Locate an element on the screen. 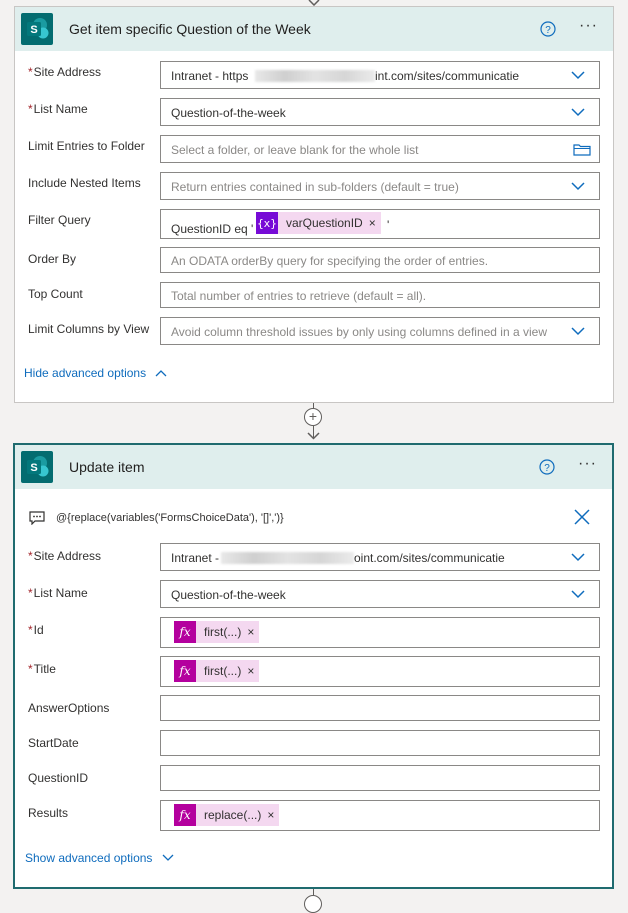  close-icon is located at coordinates (582, 517).